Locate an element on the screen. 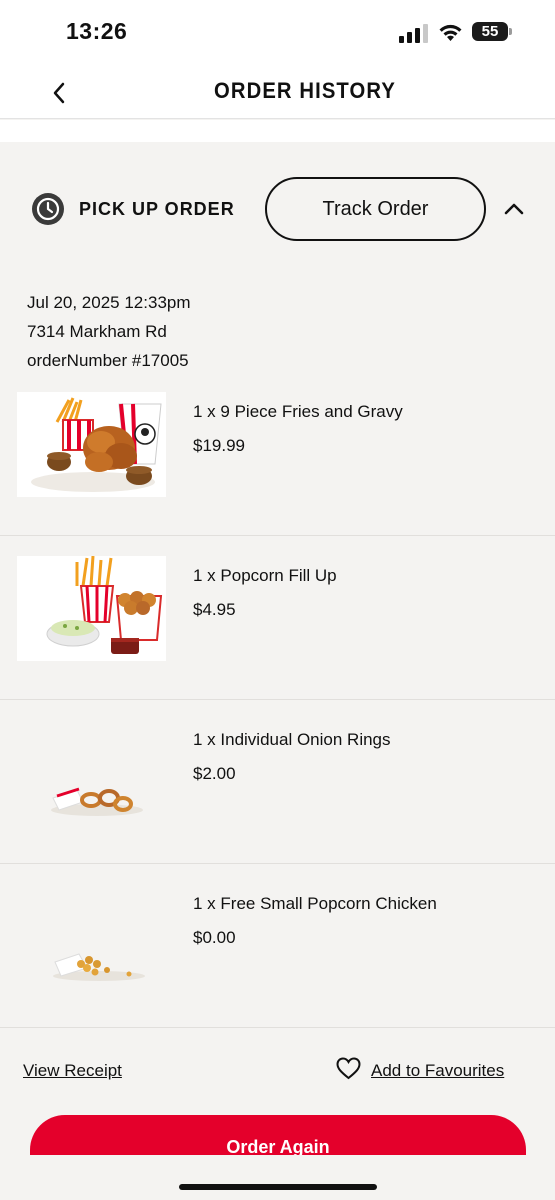 The height and width of the screenshot is (1200, 555). wifi-icon is located at coordinates (450, 32).